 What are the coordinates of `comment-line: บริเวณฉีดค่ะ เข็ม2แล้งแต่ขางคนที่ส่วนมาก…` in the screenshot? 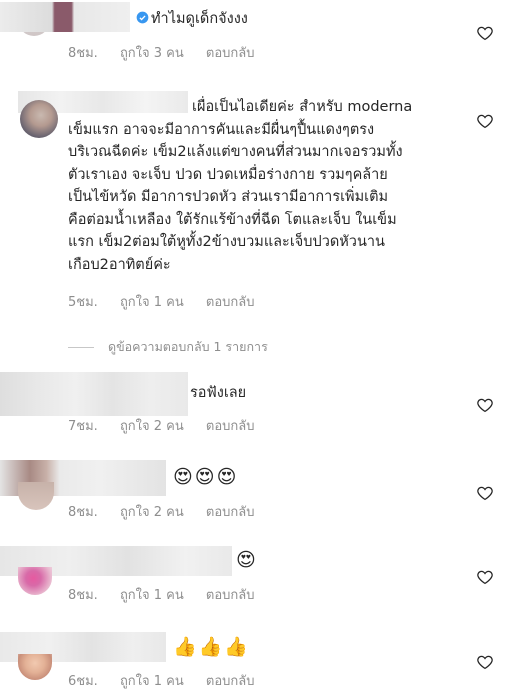 It's located at (235, 152).